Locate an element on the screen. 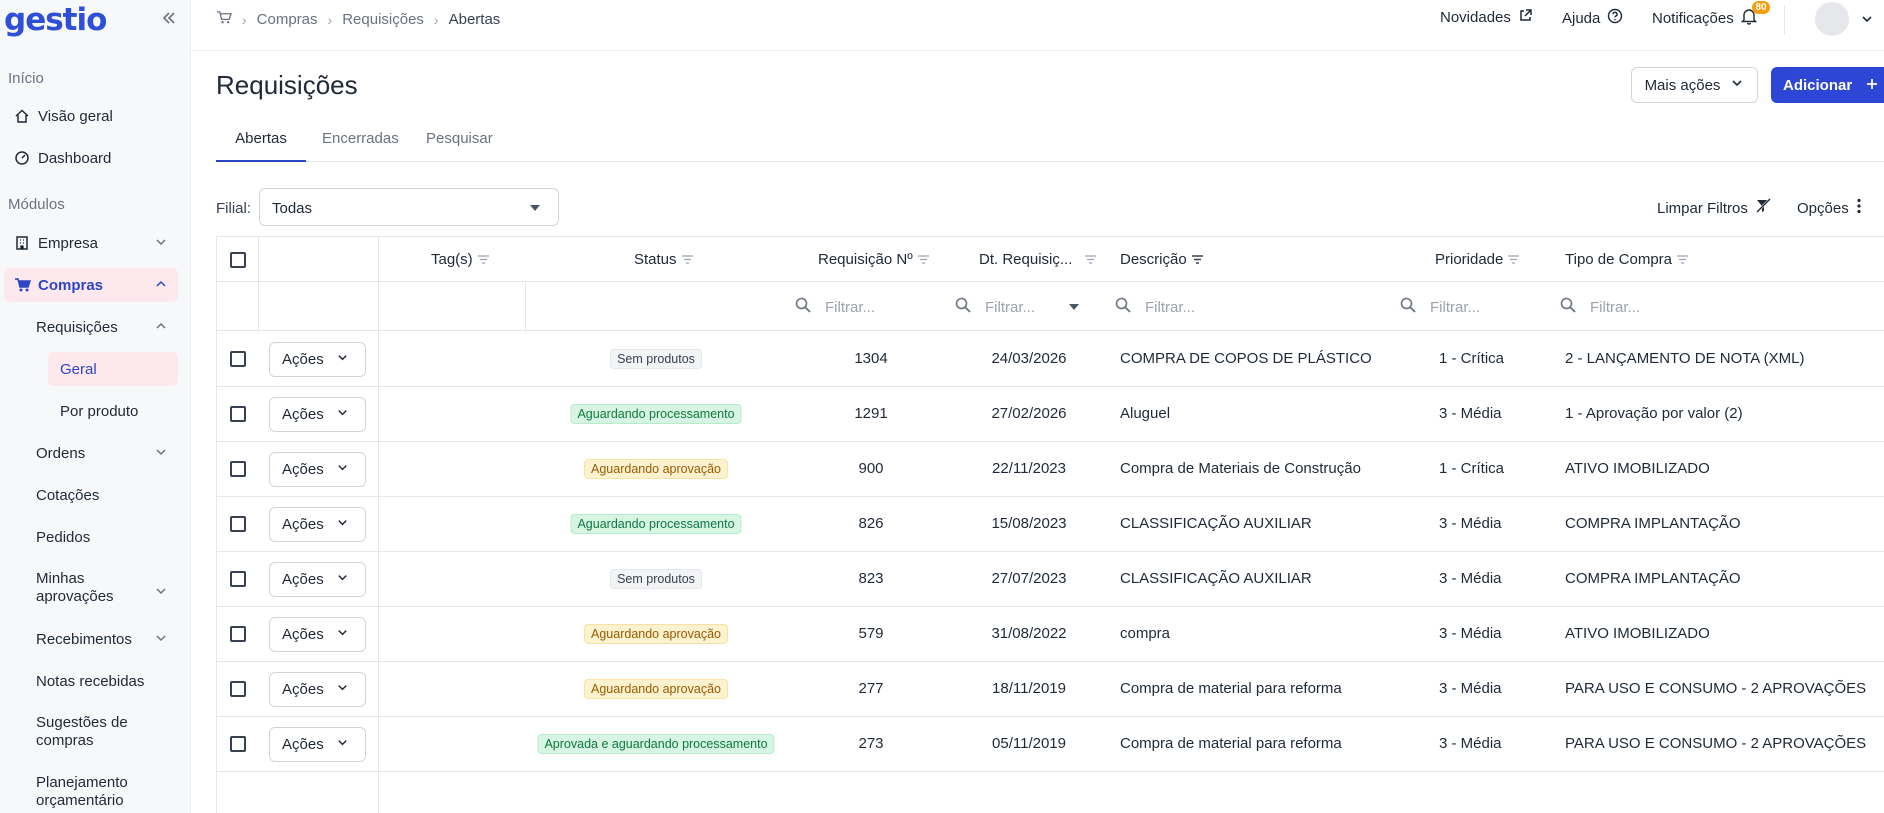  tab-abertas: Abertas is located at coordinates (261, 146).